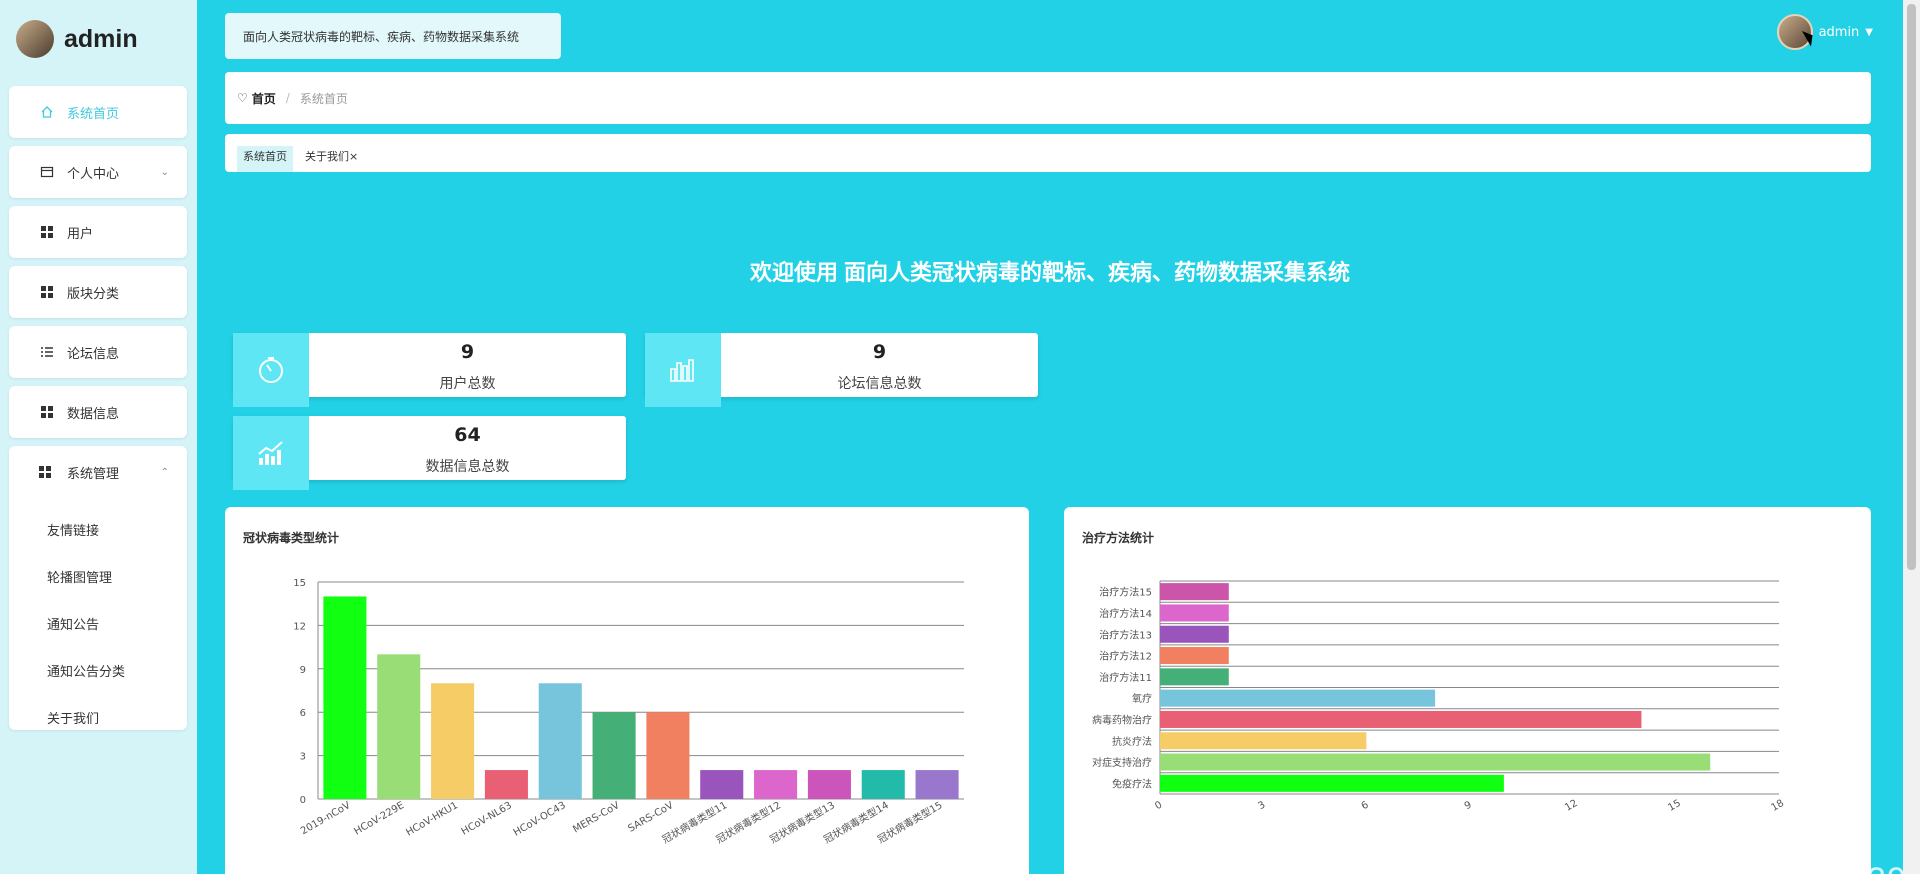  I want to click on sidebar-item-forum: 论坛信息, so click(98, 352).